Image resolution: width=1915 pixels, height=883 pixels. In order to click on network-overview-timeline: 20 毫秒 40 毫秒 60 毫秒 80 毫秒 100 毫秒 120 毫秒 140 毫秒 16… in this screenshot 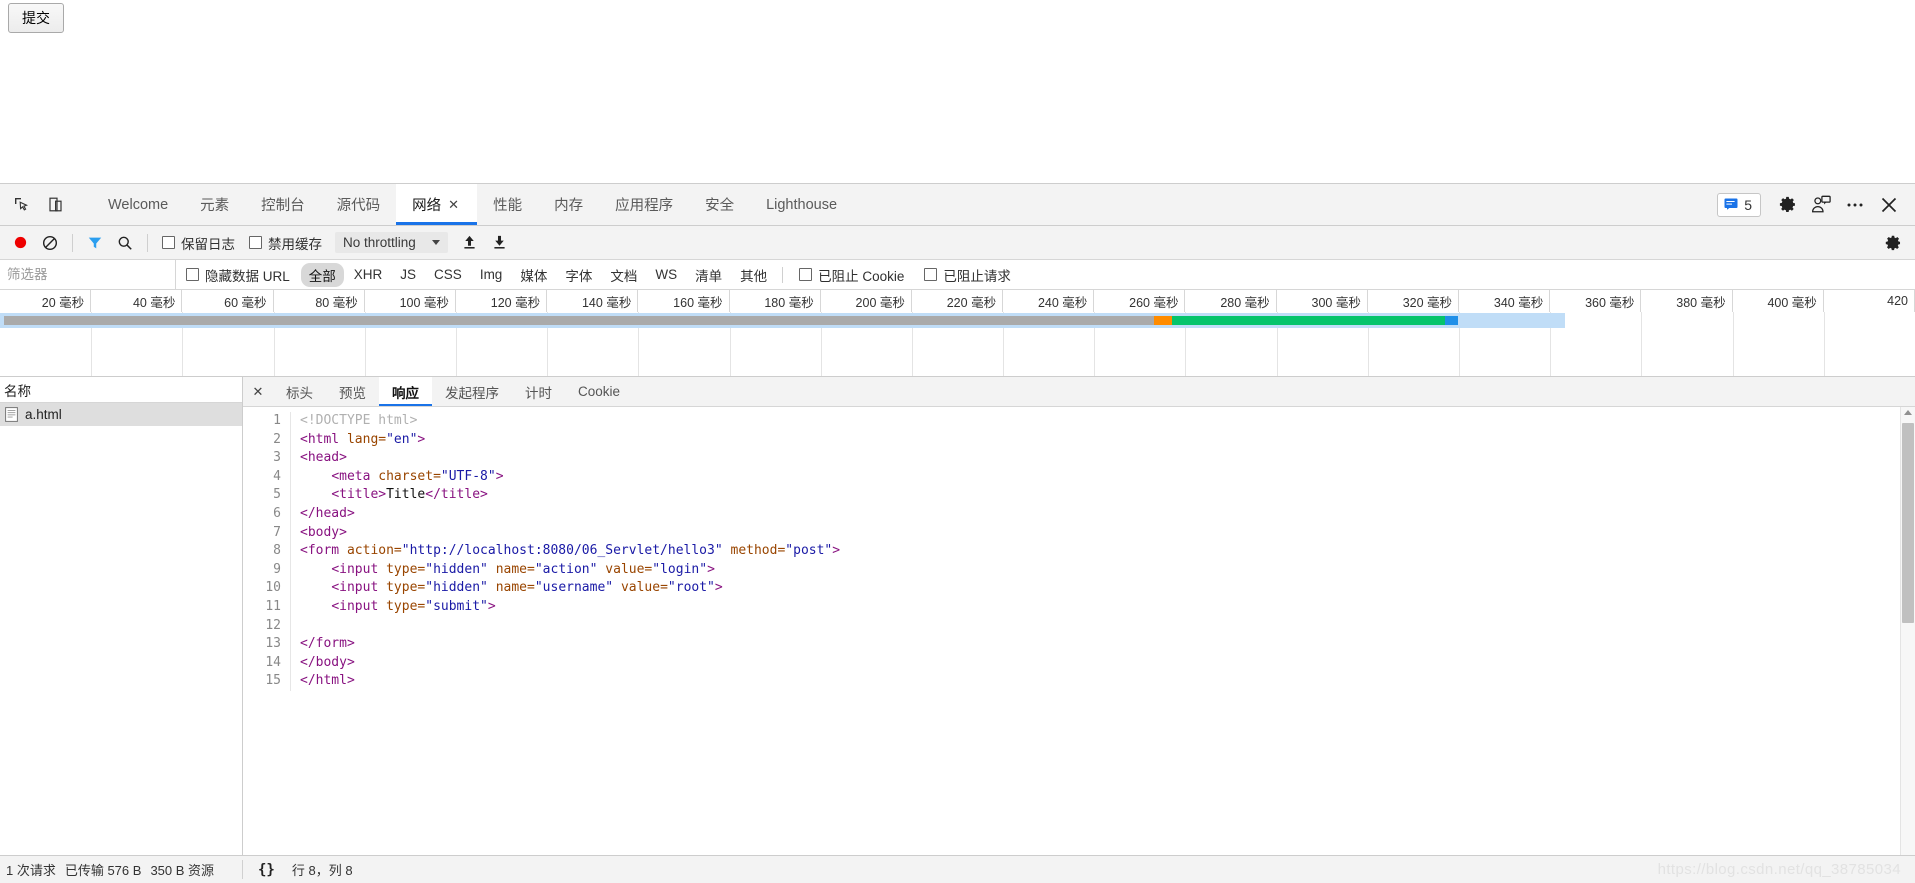, I will do `click(957, 333)`.